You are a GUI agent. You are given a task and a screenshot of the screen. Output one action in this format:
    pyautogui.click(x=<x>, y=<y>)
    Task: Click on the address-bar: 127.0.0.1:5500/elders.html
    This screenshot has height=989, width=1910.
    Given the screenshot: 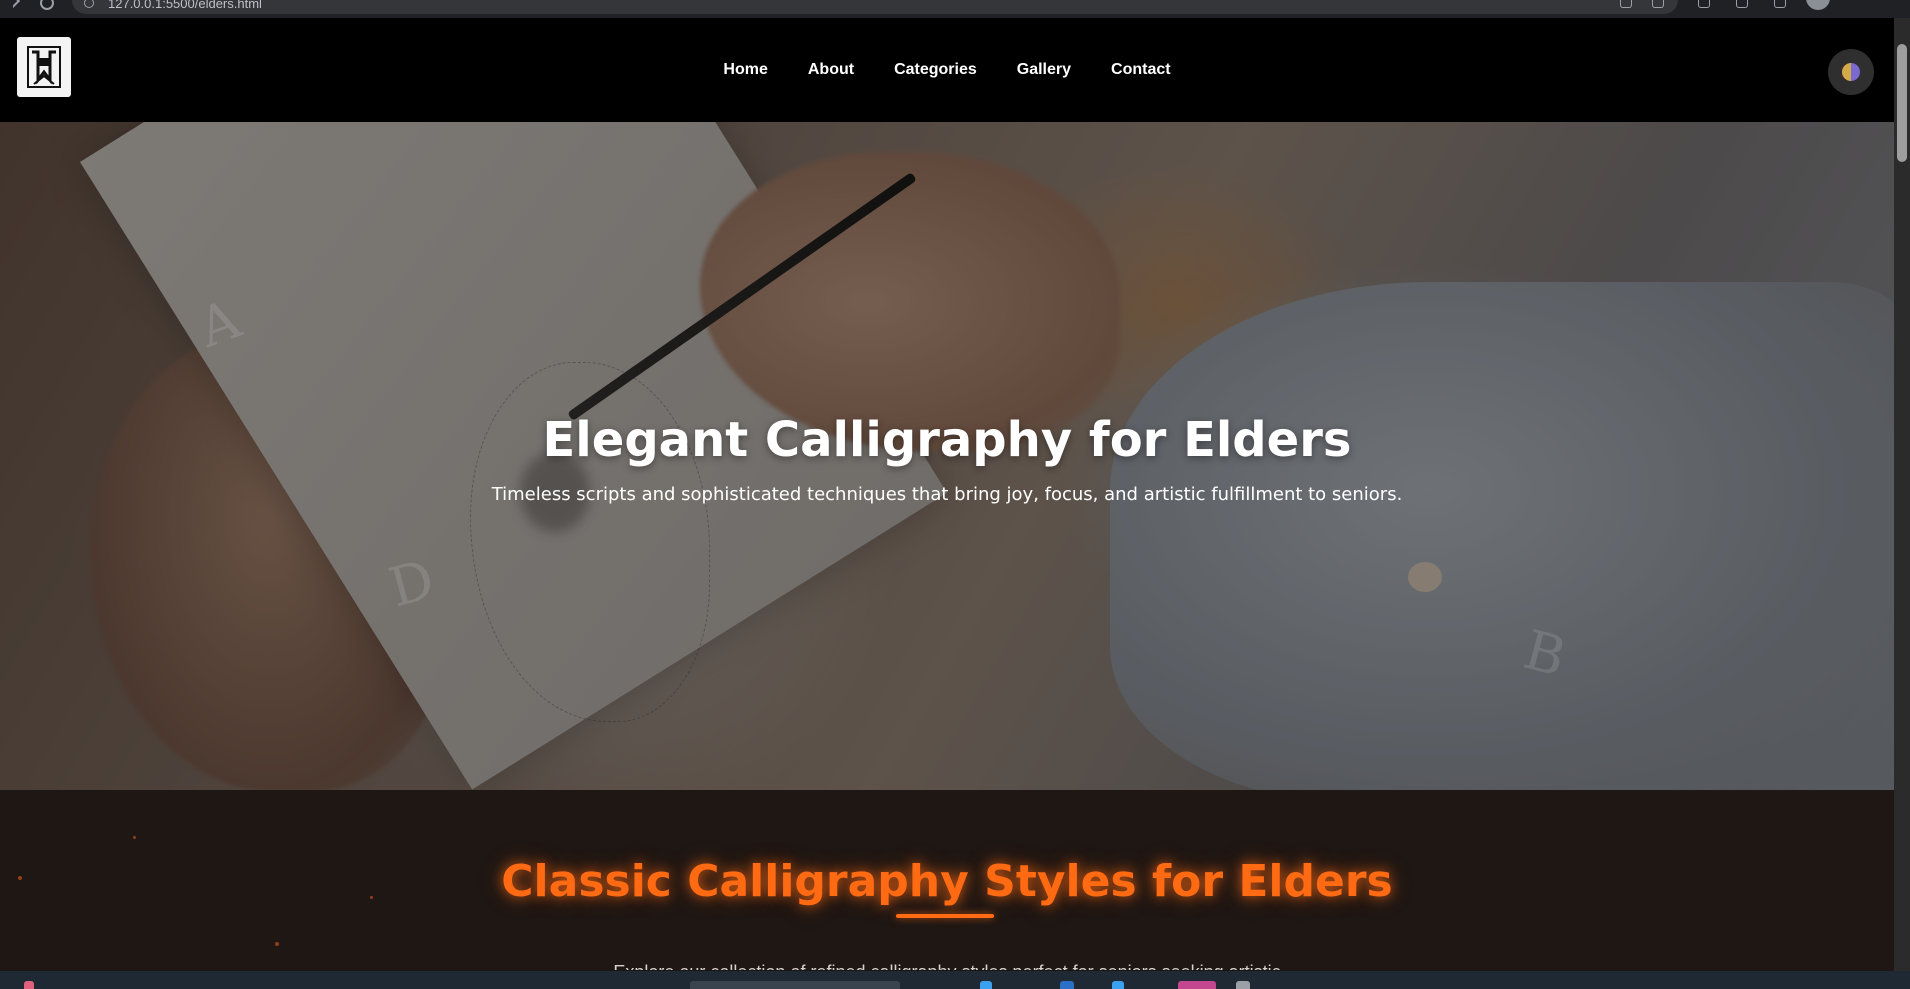 What is the action you would take?
    pyautogui.click(x=875, y=7)
    